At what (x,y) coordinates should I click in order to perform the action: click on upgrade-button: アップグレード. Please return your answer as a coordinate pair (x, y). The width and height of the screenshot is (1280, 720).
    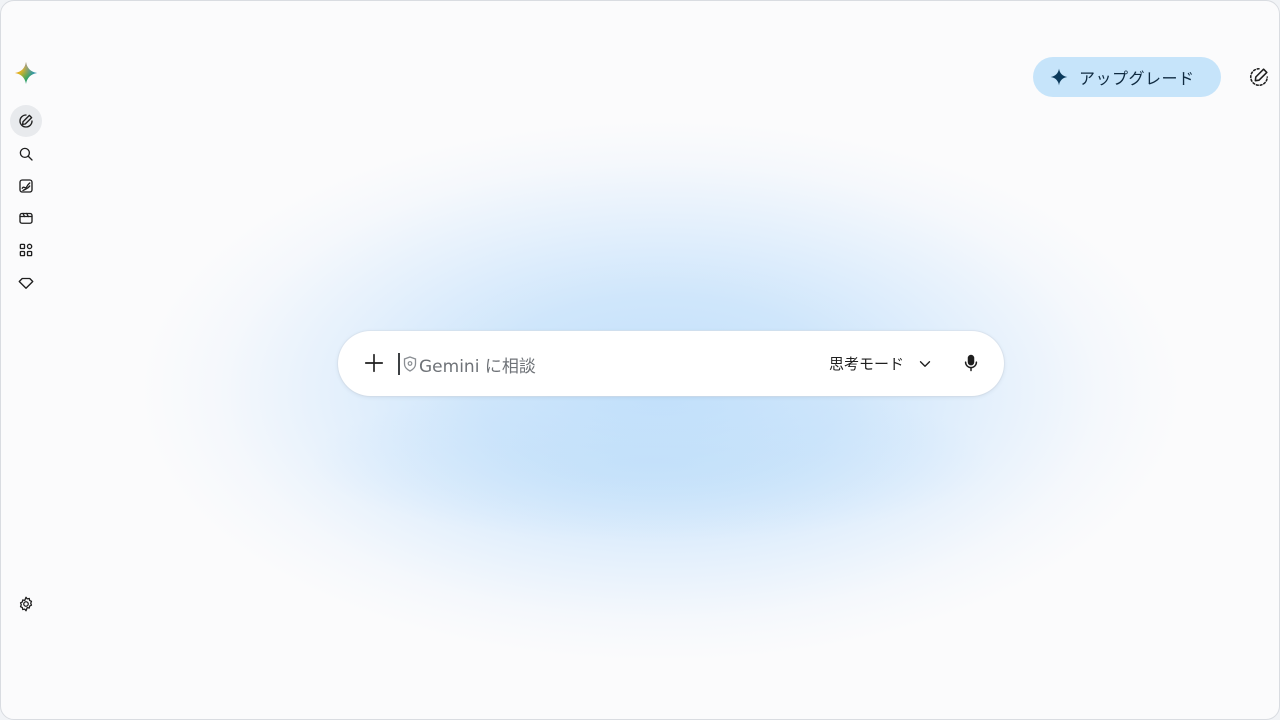
    Looking at the image, I should click on (1127, 77).